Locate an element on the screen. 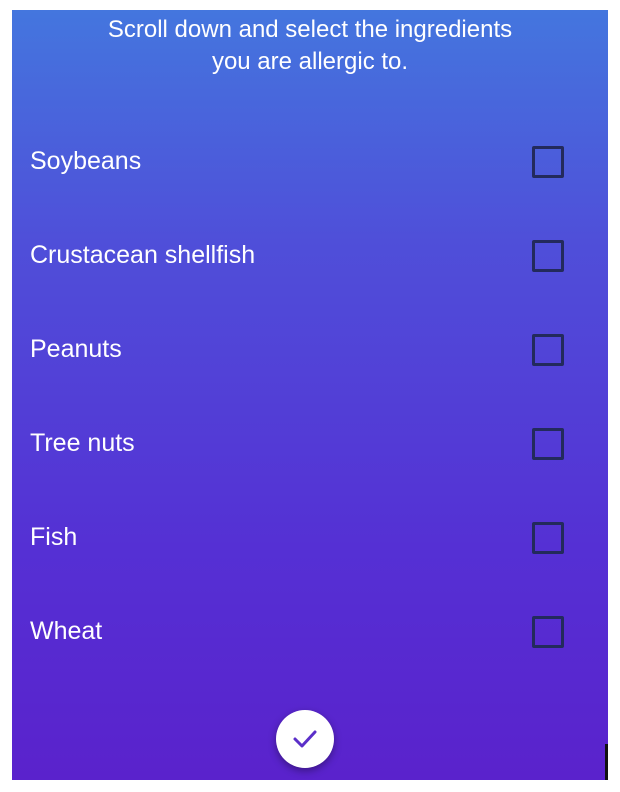 The height and width of the screenshot is (792, 620). instruction-line-2: you are allergic to. is located at coordinates (310, 61).